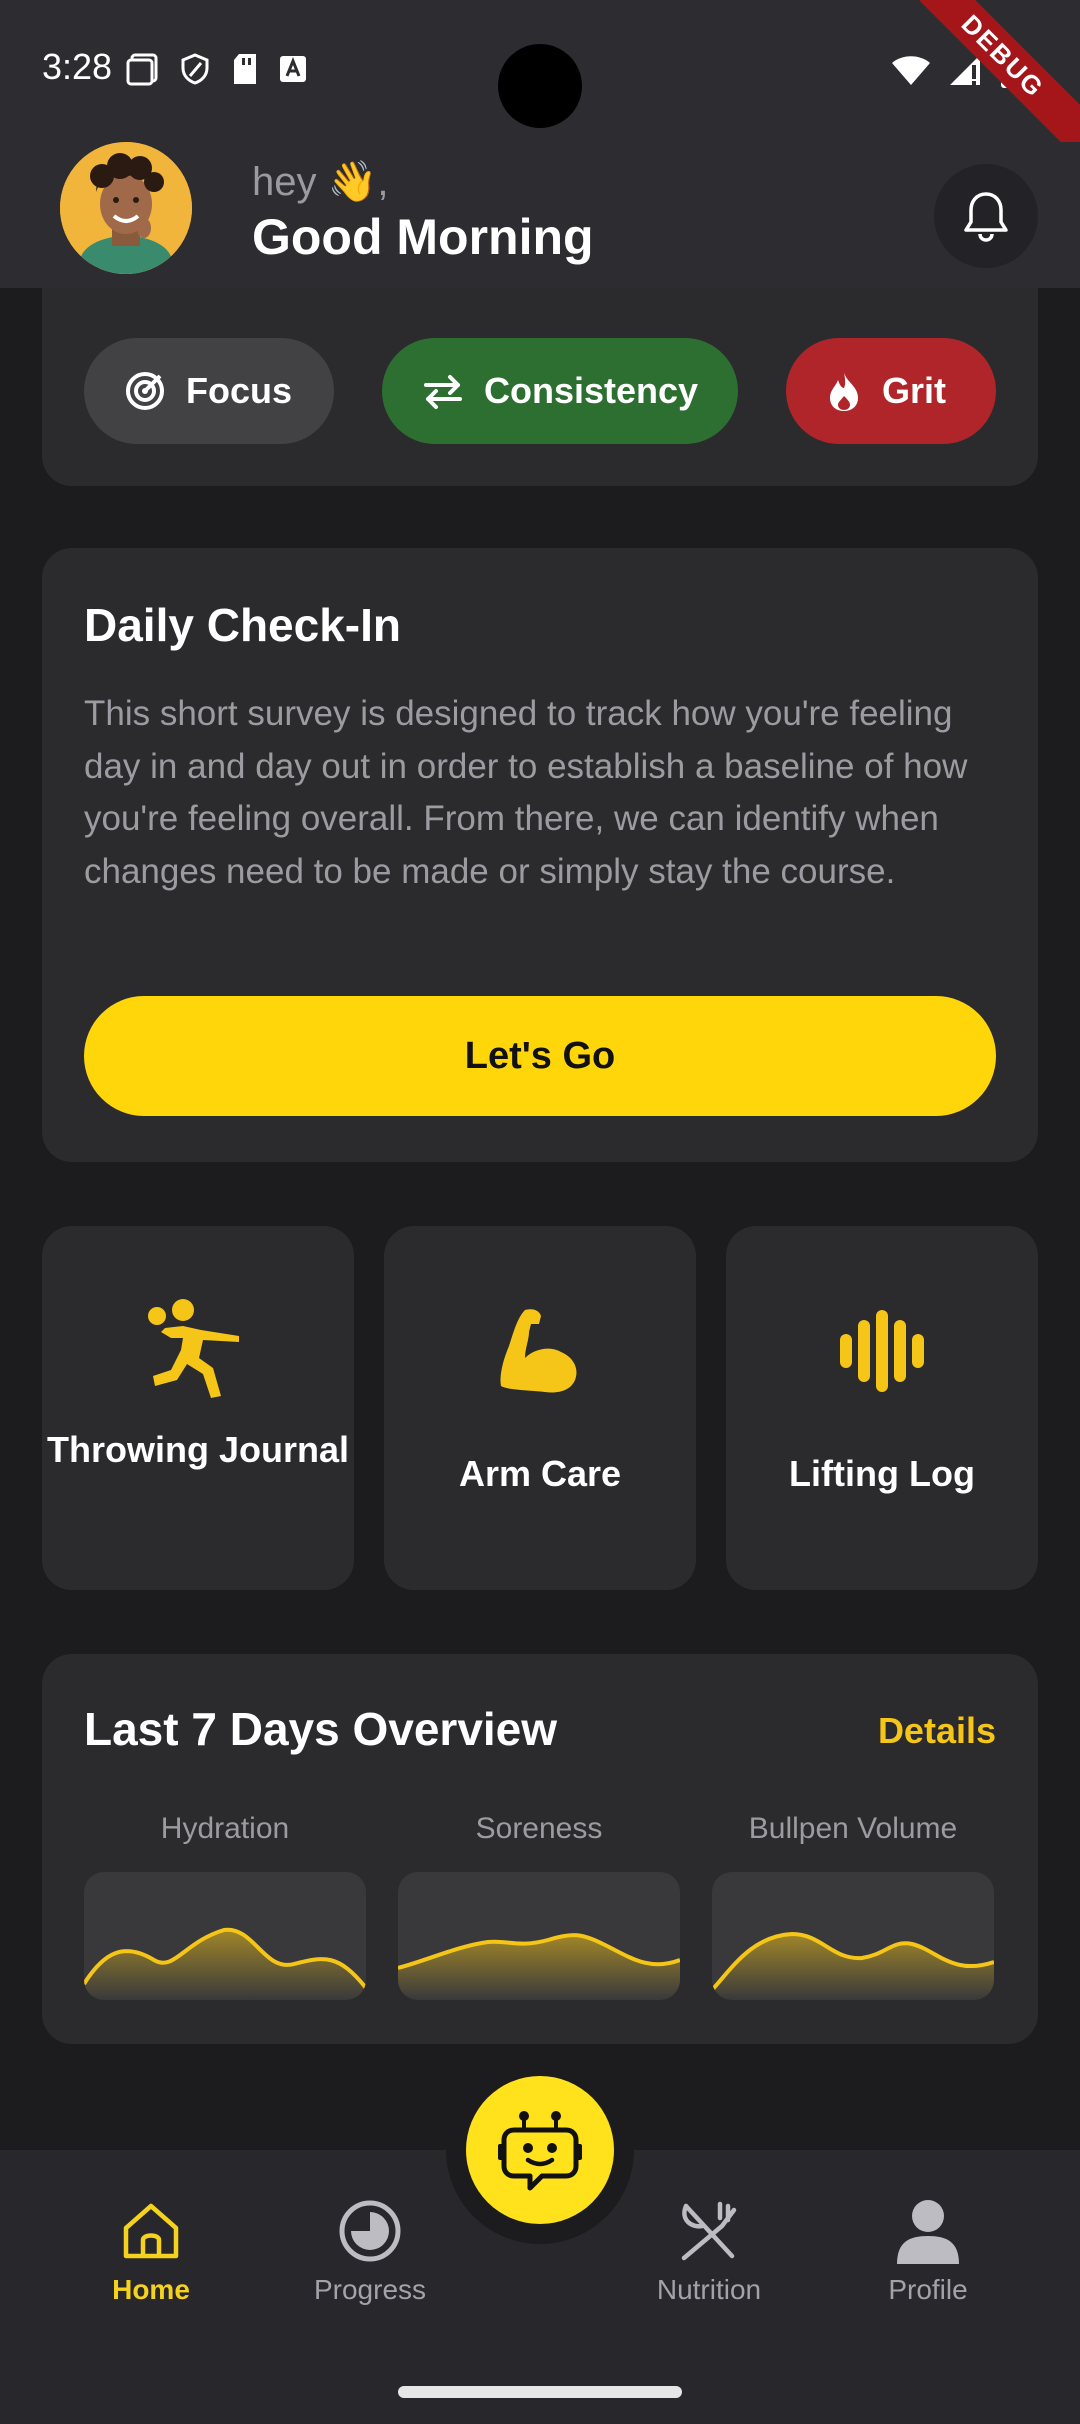 This screenshot has height=2424, width=1080. I want to click on bell-icon, so click(986, 217).